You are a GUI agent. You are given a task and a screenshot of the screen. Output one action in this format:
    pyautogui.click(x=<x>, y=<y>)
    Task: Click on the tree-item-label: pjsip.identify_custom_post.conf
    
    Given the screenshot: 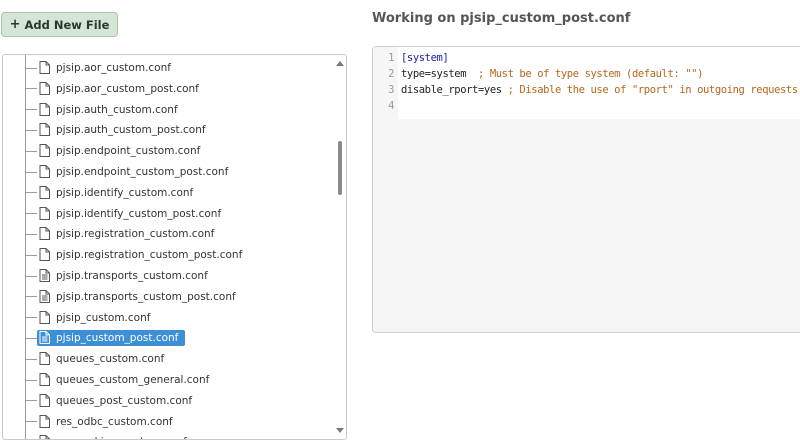 What is the action you would take?
    pyautogui.click(x=139, y=213)
    